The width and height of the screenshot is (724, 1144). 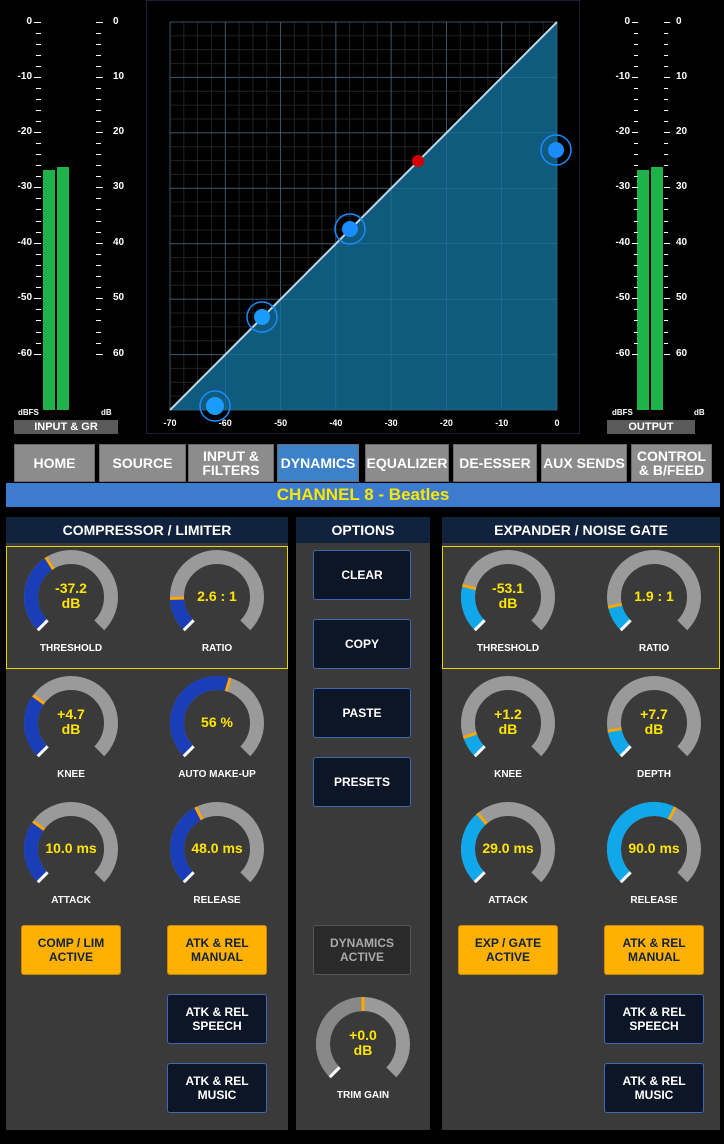 I want to click on comp-ratio-knob: 2.6 : 1 RATIO, so click(x=217, y=612).